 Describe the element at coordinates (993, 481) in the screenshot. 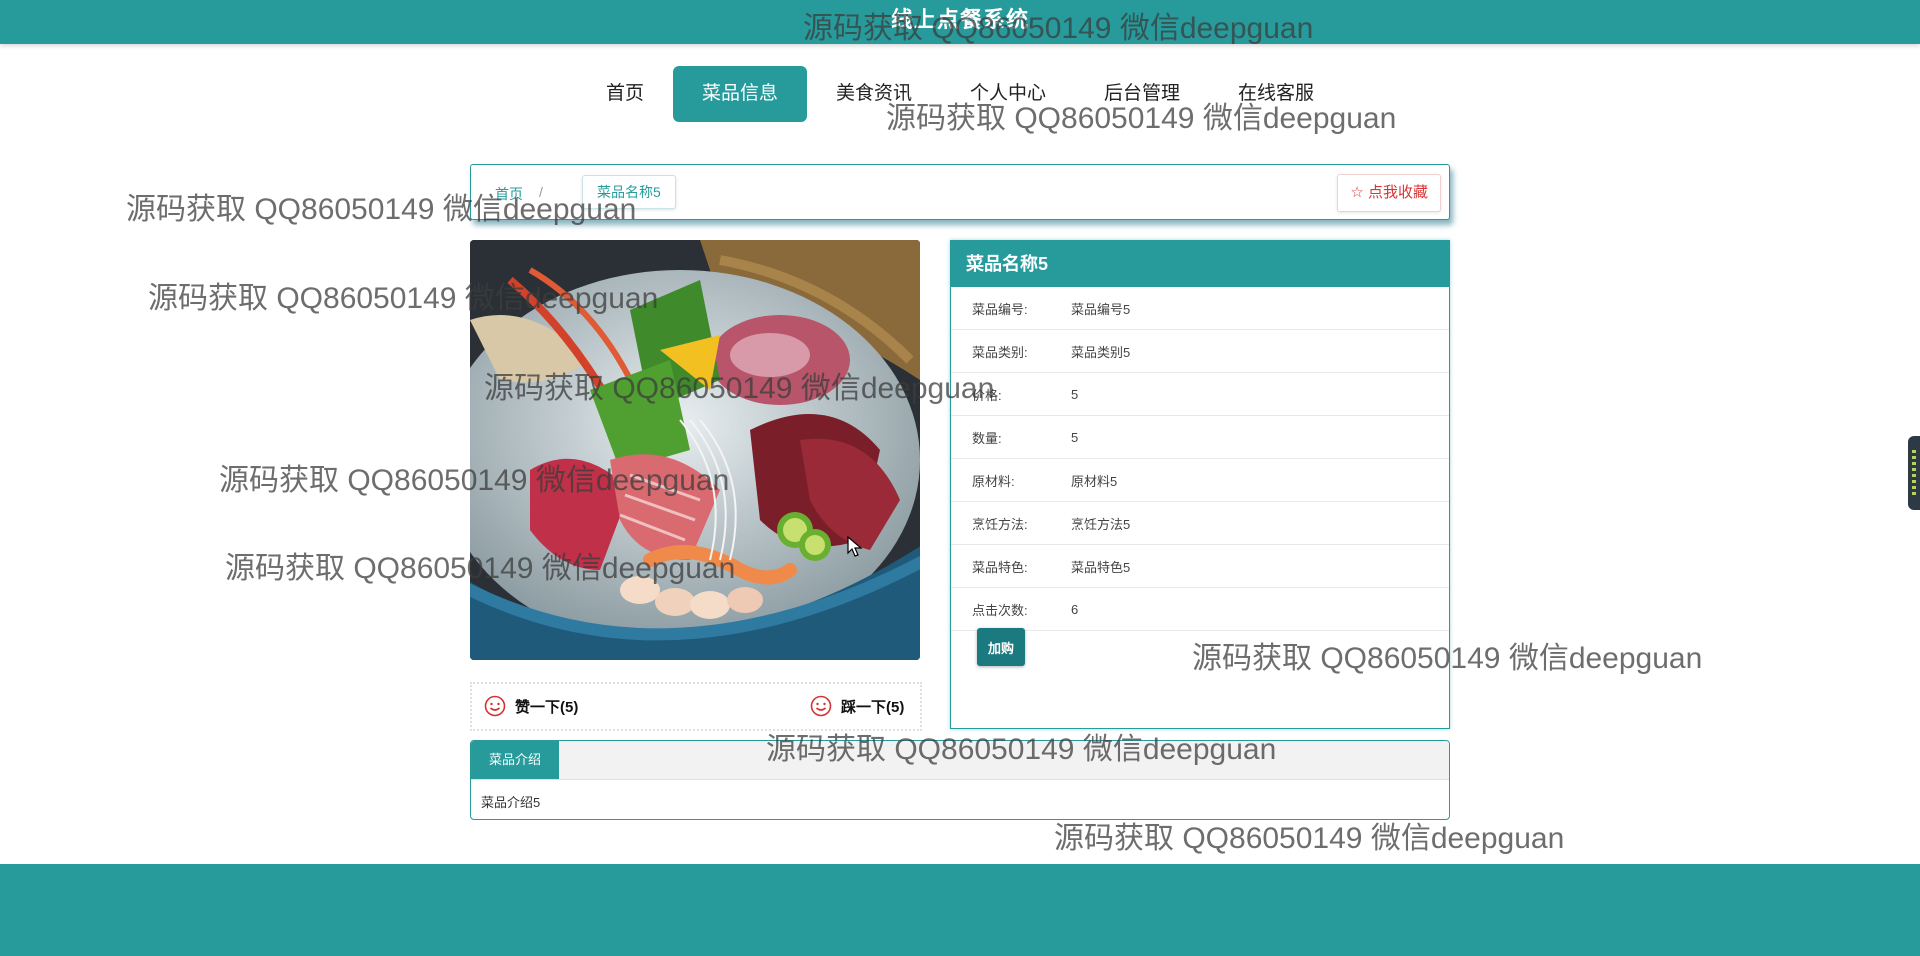

I see `info-label: 原材料:` at that location.